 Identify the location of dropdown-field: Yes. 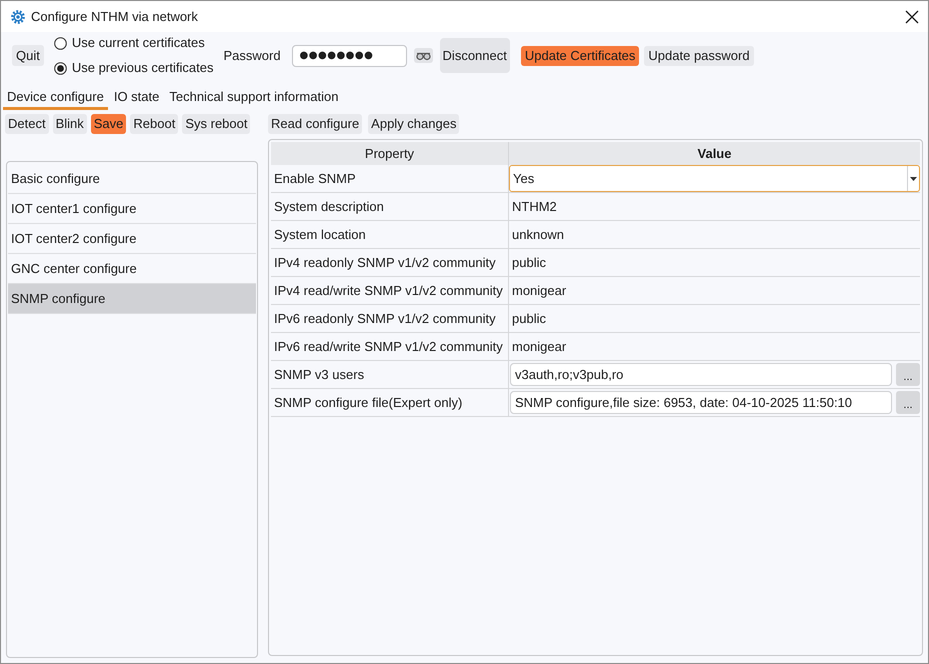
(714, 178).